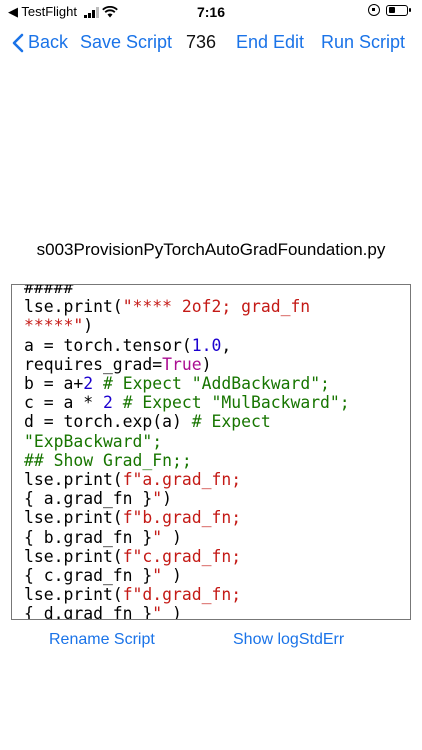  I want to click on code-token: f"b.grad_fn;, so click(182, 518).